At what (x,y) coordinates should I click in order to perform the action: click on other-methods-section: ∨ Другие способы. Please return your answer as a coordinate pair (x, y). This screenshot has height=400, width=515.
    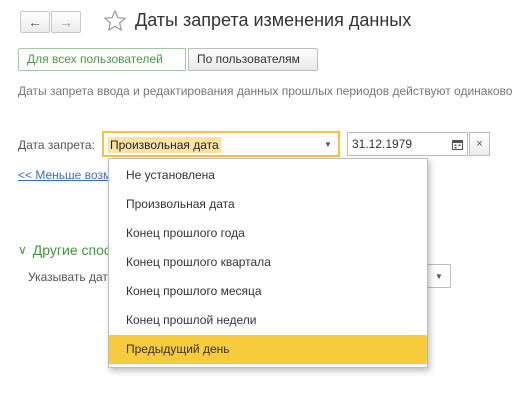
    Looking at the image, I should click on (68, 250).